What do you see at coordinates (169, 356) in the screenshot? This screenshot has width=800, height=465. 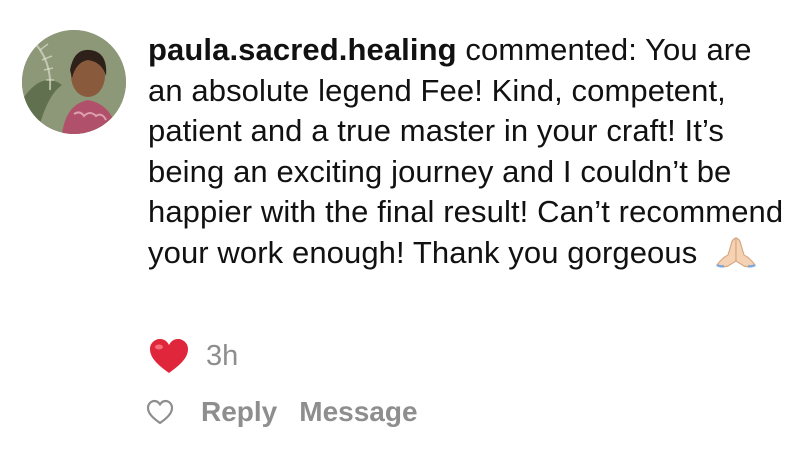 I see `red-heart-emoji` at bounding box center [169, 356].